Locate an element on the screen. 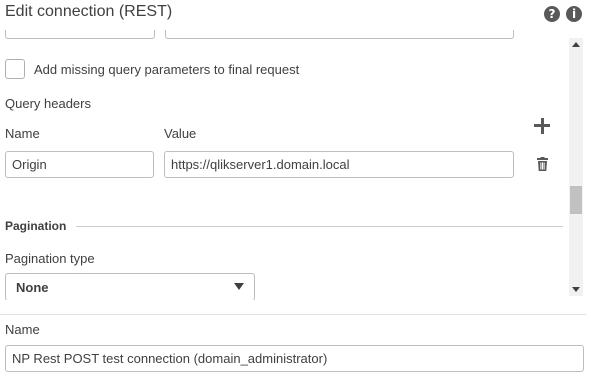  scrollbar-thumb is located at coordinates (576, 200).